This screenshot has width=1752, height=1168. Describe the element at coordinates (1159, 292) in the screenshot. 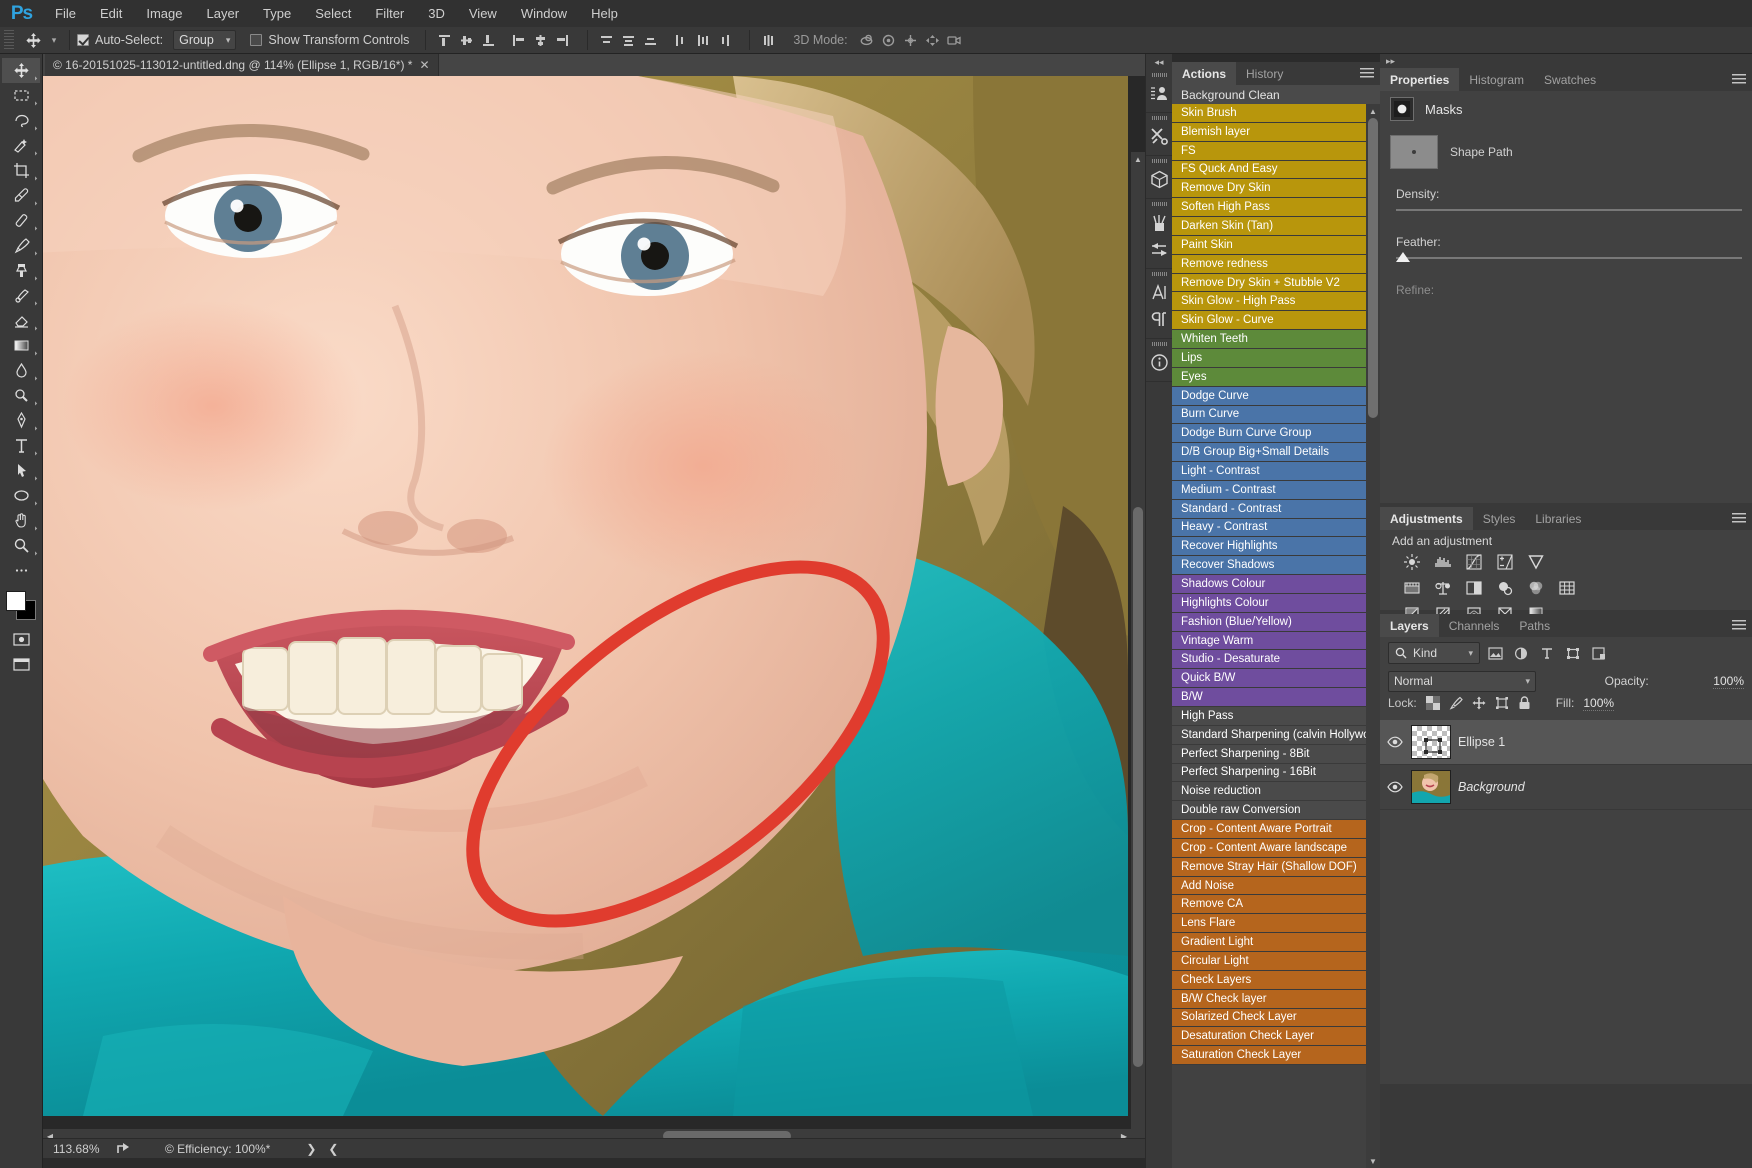

I see `character-panel-icon` at that location.